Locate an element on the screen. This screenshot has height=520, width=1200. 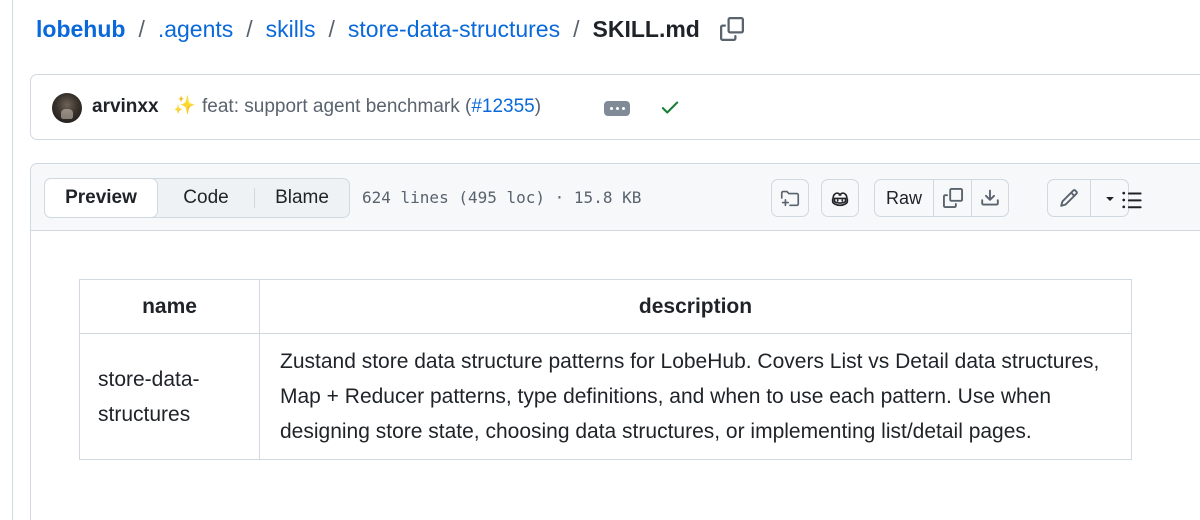
breadcrumb-current-file: SKILL.md is located at coordinates (646, 28).